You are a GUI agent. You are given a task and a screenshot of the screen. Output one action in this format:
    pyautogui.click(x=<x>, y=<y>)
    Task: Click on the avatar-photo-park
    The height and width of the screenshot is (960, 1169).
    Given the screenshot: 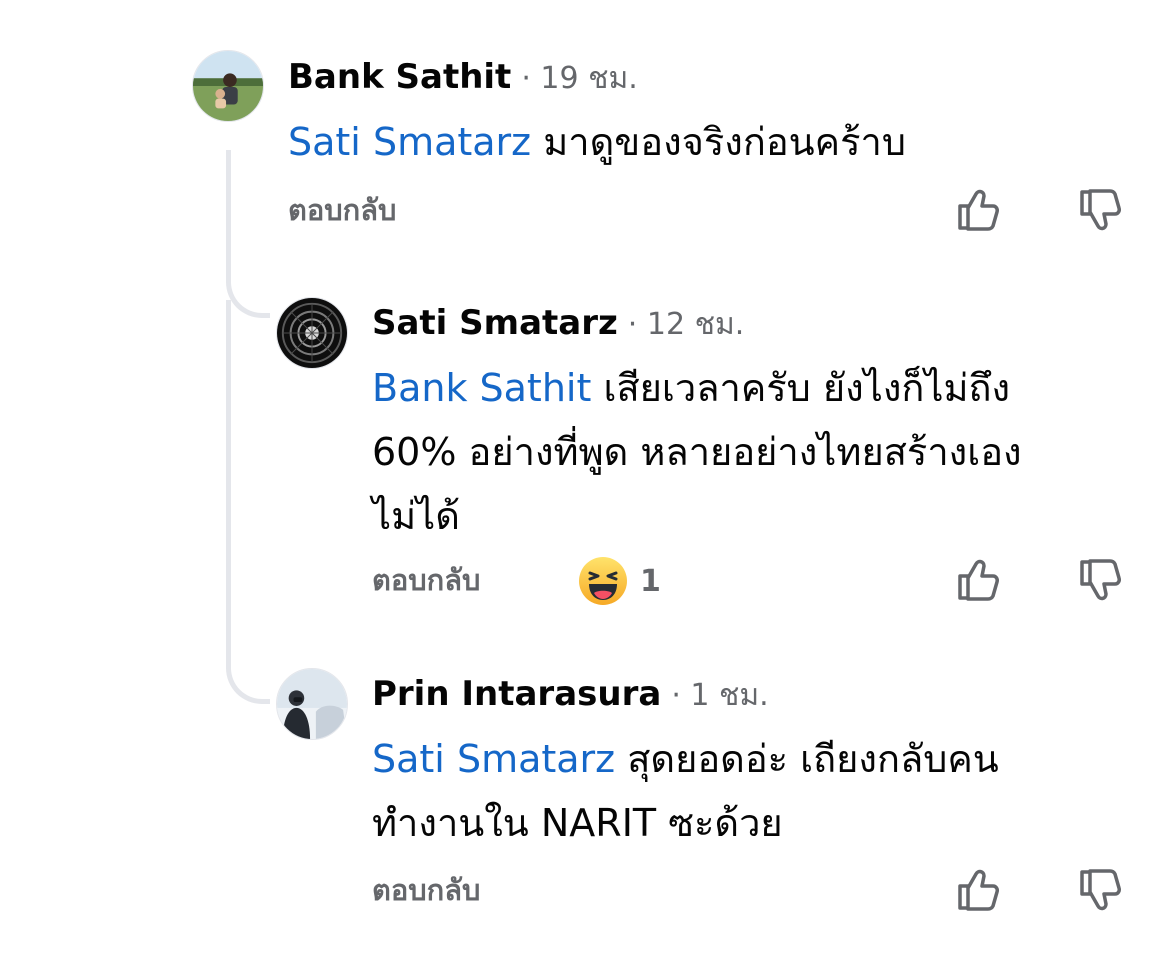 What is the action you would take?
    pyautogui.click(x=228, y=86)
    